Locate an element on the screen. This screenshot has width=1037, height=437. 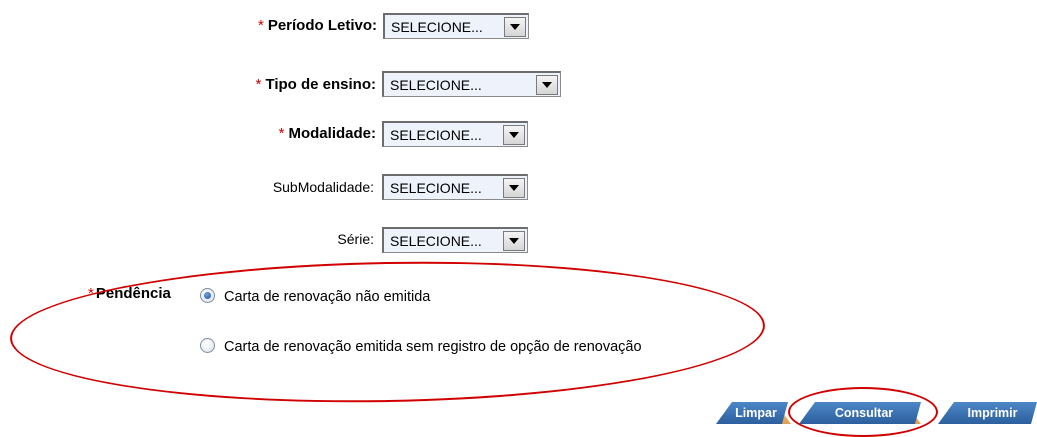
tipo-ensino-label-text: Tipo de ensino: is located at coordinates (320, 84).